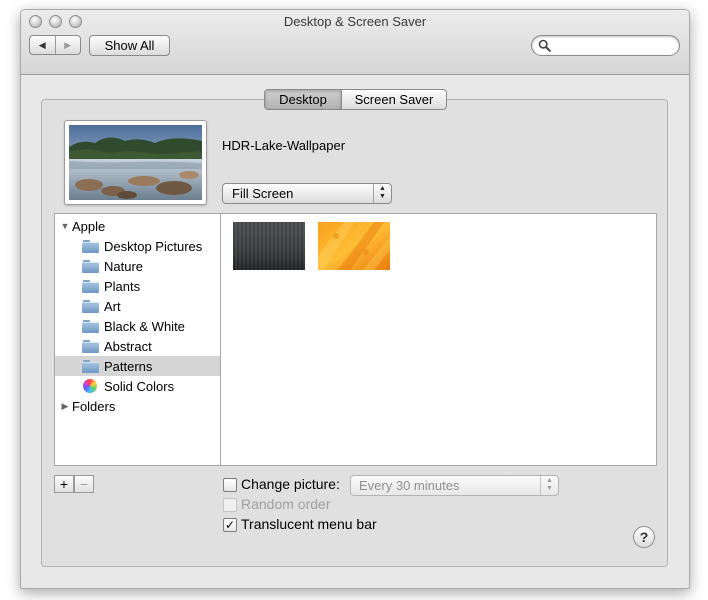 Image resolution: width=708 pixels, height=600 pixels. What do you see at coordinates (90, 386) in the screenshot?
I see `color-wheel-icon` at bounding box center [90, 386].